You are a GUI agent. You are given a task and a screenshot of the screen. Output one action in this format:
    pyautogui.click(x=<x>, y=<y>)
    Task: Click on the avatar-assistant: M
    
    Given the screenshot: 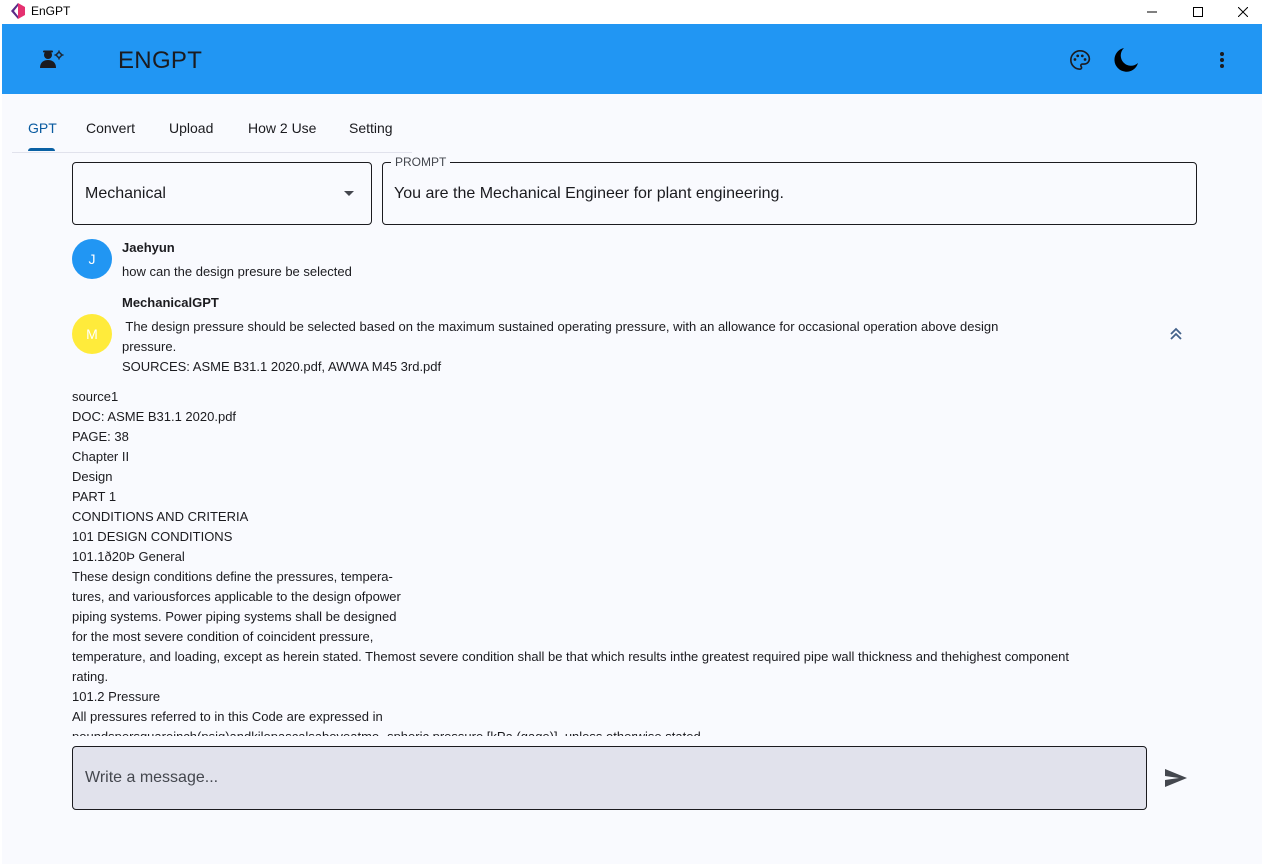 What is the action you would take?
    pyautogui.click(x=92, y=334)
    